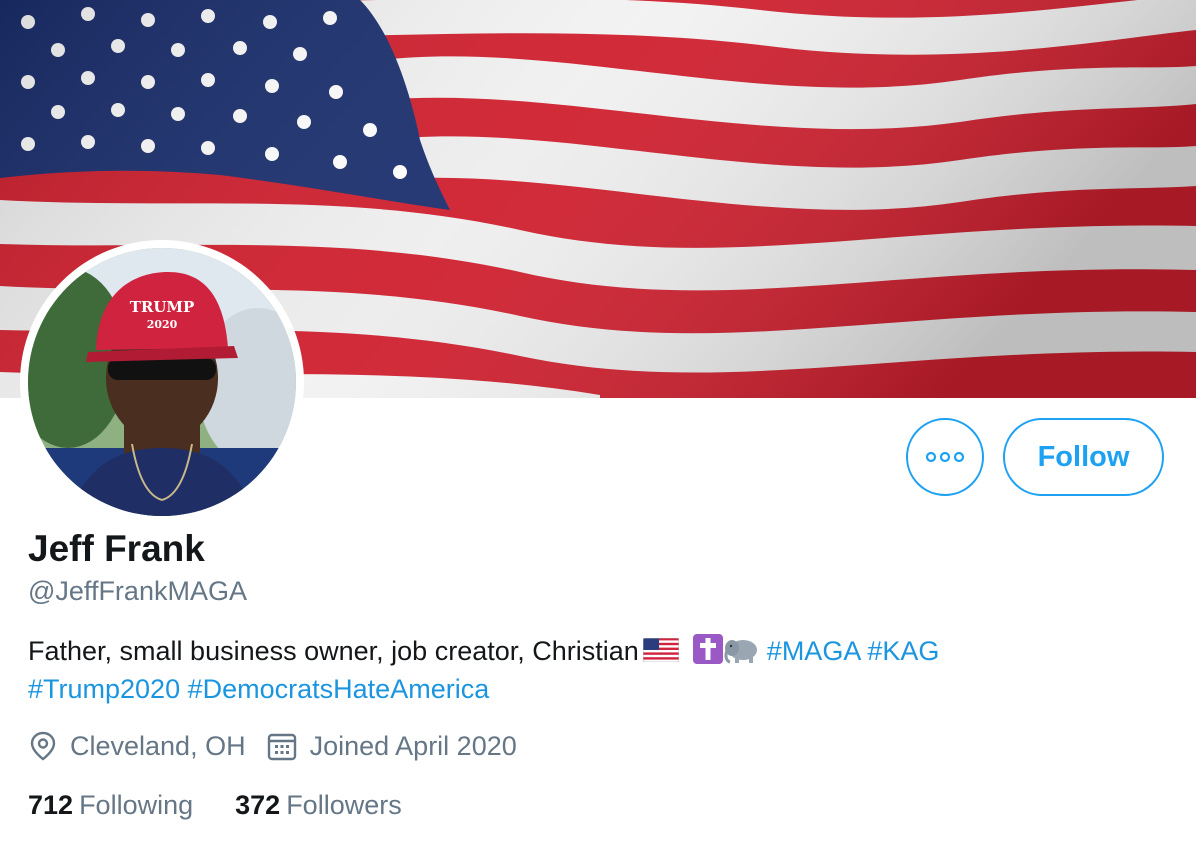 The image size is (1196, 848). Describe the element at coordinates (116, 548) in the screenshot. I see `profile-name: Jeff Frank` at that location.